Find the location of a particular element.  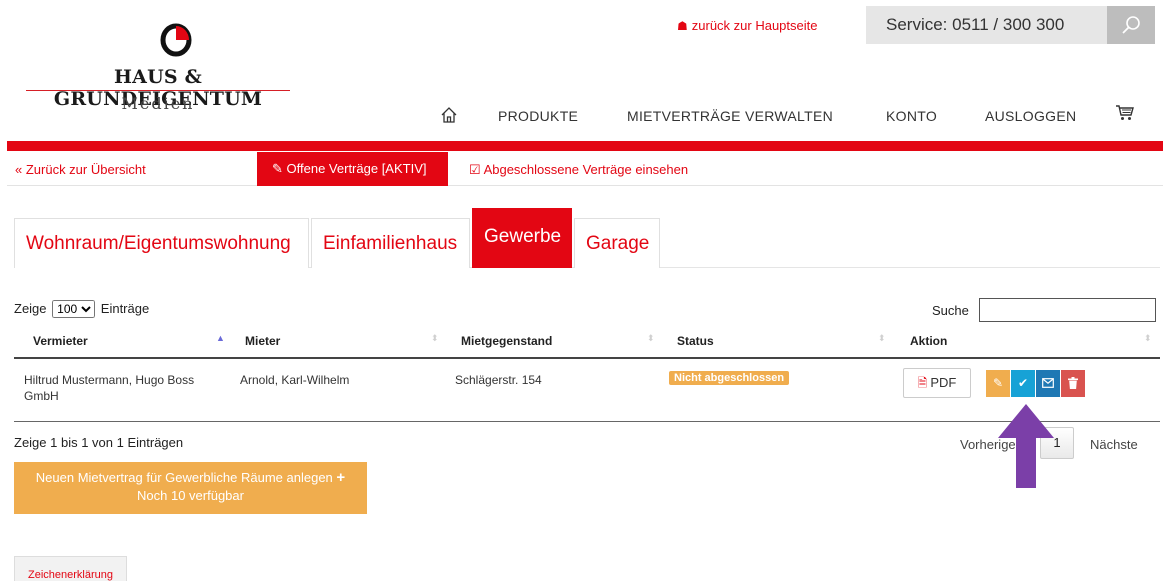

closed-contracts-label: Abgeschlossene Verträge einsehen is located at coordinates (586, 169).